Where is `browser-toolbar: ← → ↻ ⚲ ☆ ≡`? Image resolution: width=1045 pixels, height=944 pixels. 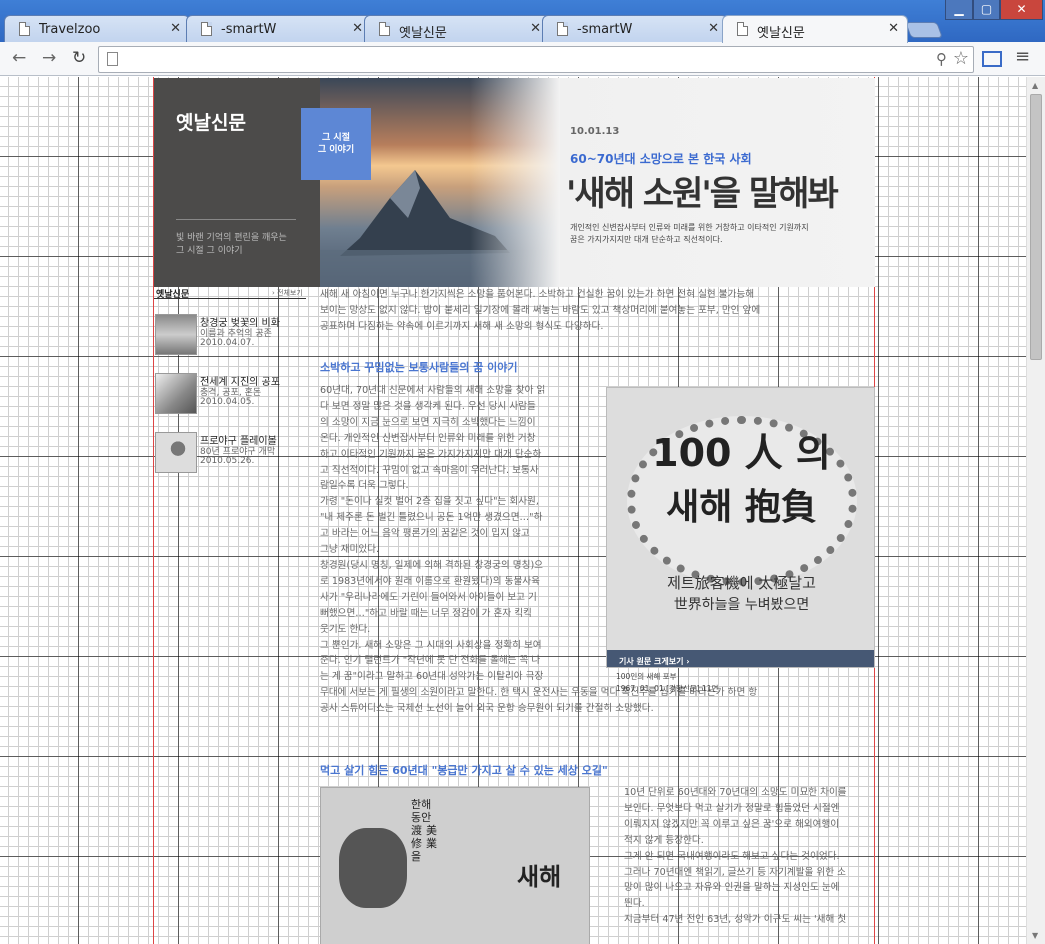
browser-toolbar: ← → ↻ ⚲ ☆ ≡ is located at coordinates (522, 59).